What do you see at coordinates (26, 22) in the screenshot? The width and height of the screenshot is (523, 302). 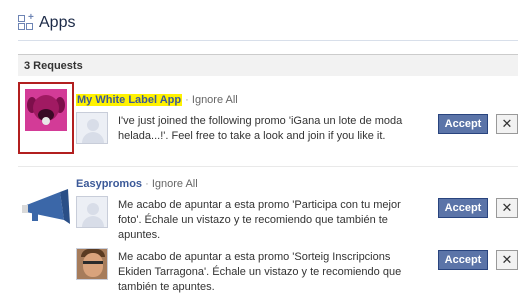 I see `apps-icon: +` at bounding box center [26, 22].